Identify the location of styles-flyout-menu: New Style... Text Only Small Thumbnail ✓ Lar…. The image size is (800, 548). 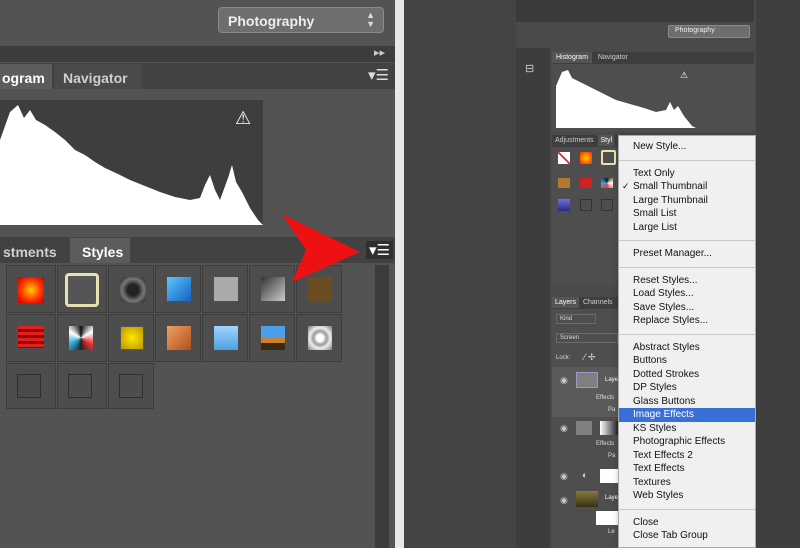
(687, 341).